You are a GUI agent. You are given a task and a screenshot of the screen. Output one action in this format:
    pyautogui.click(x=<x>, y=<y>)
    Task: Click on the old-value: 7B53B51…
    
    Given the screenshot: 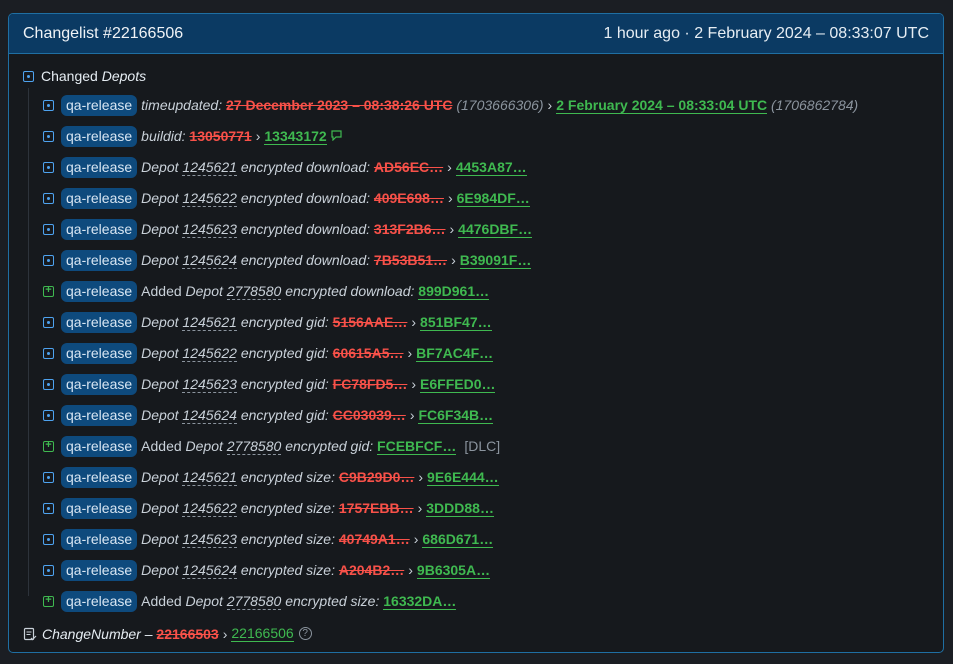 What is the action you would take?
    pyautogui.click(x=410, y=260)
    